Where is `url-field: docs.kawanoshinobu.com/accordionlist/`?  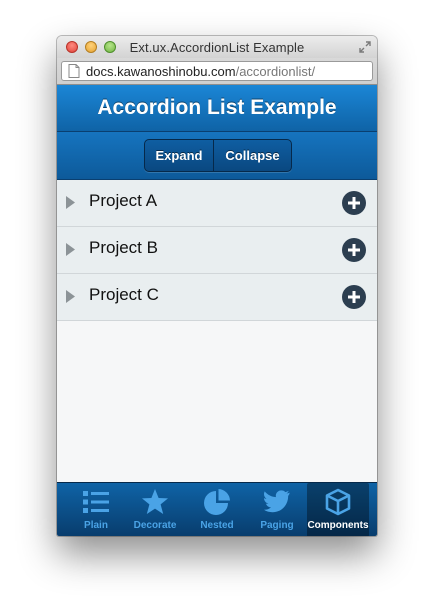
url-field: docs.kawanoshinobu.com/accordionlist/ is located at coordinates (217, 71).